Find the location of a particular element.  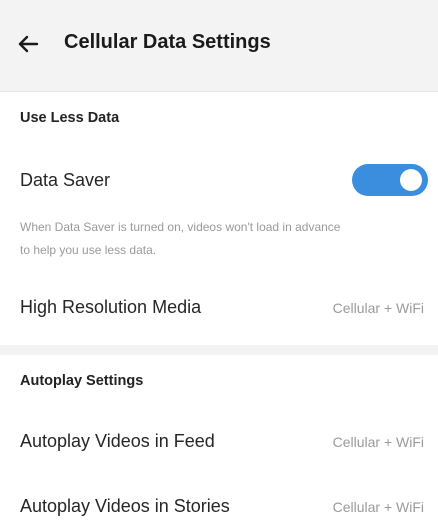

data-saver-toggle is located at coordinates (390, 180).